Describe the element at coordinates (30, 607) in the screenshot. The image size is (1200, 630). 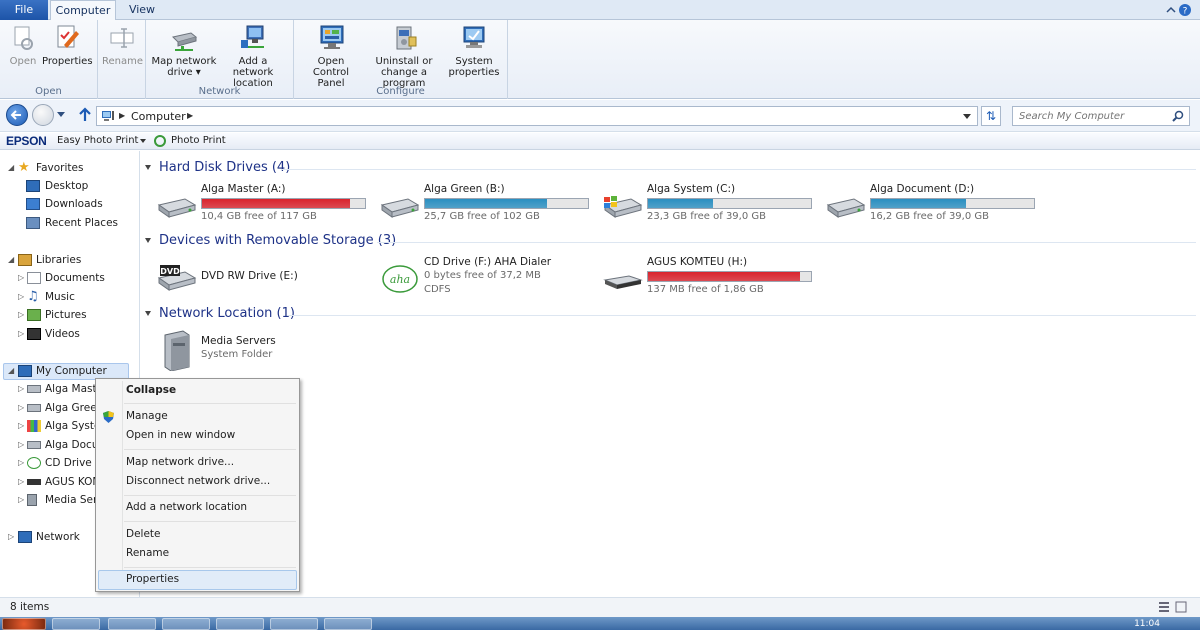
I see `item-count: 8 items` at that location.